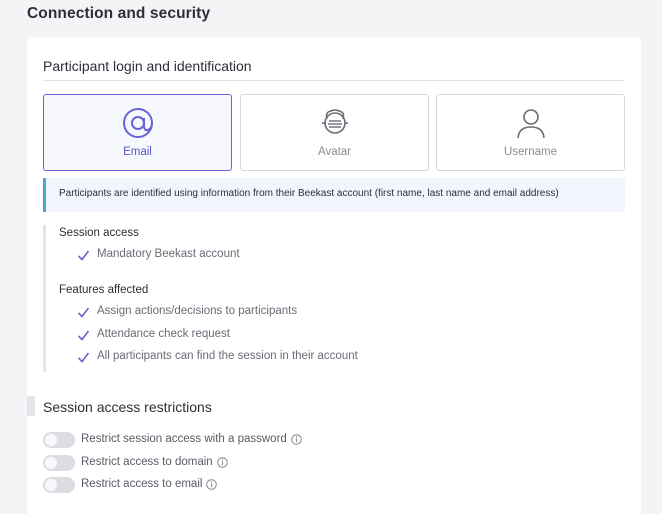 This screenshot has height=514, width=662. What do you see at coordinates (530, 152) in the screenshot?
I see `login-option-label: Username` at bounding box center [530, 152].